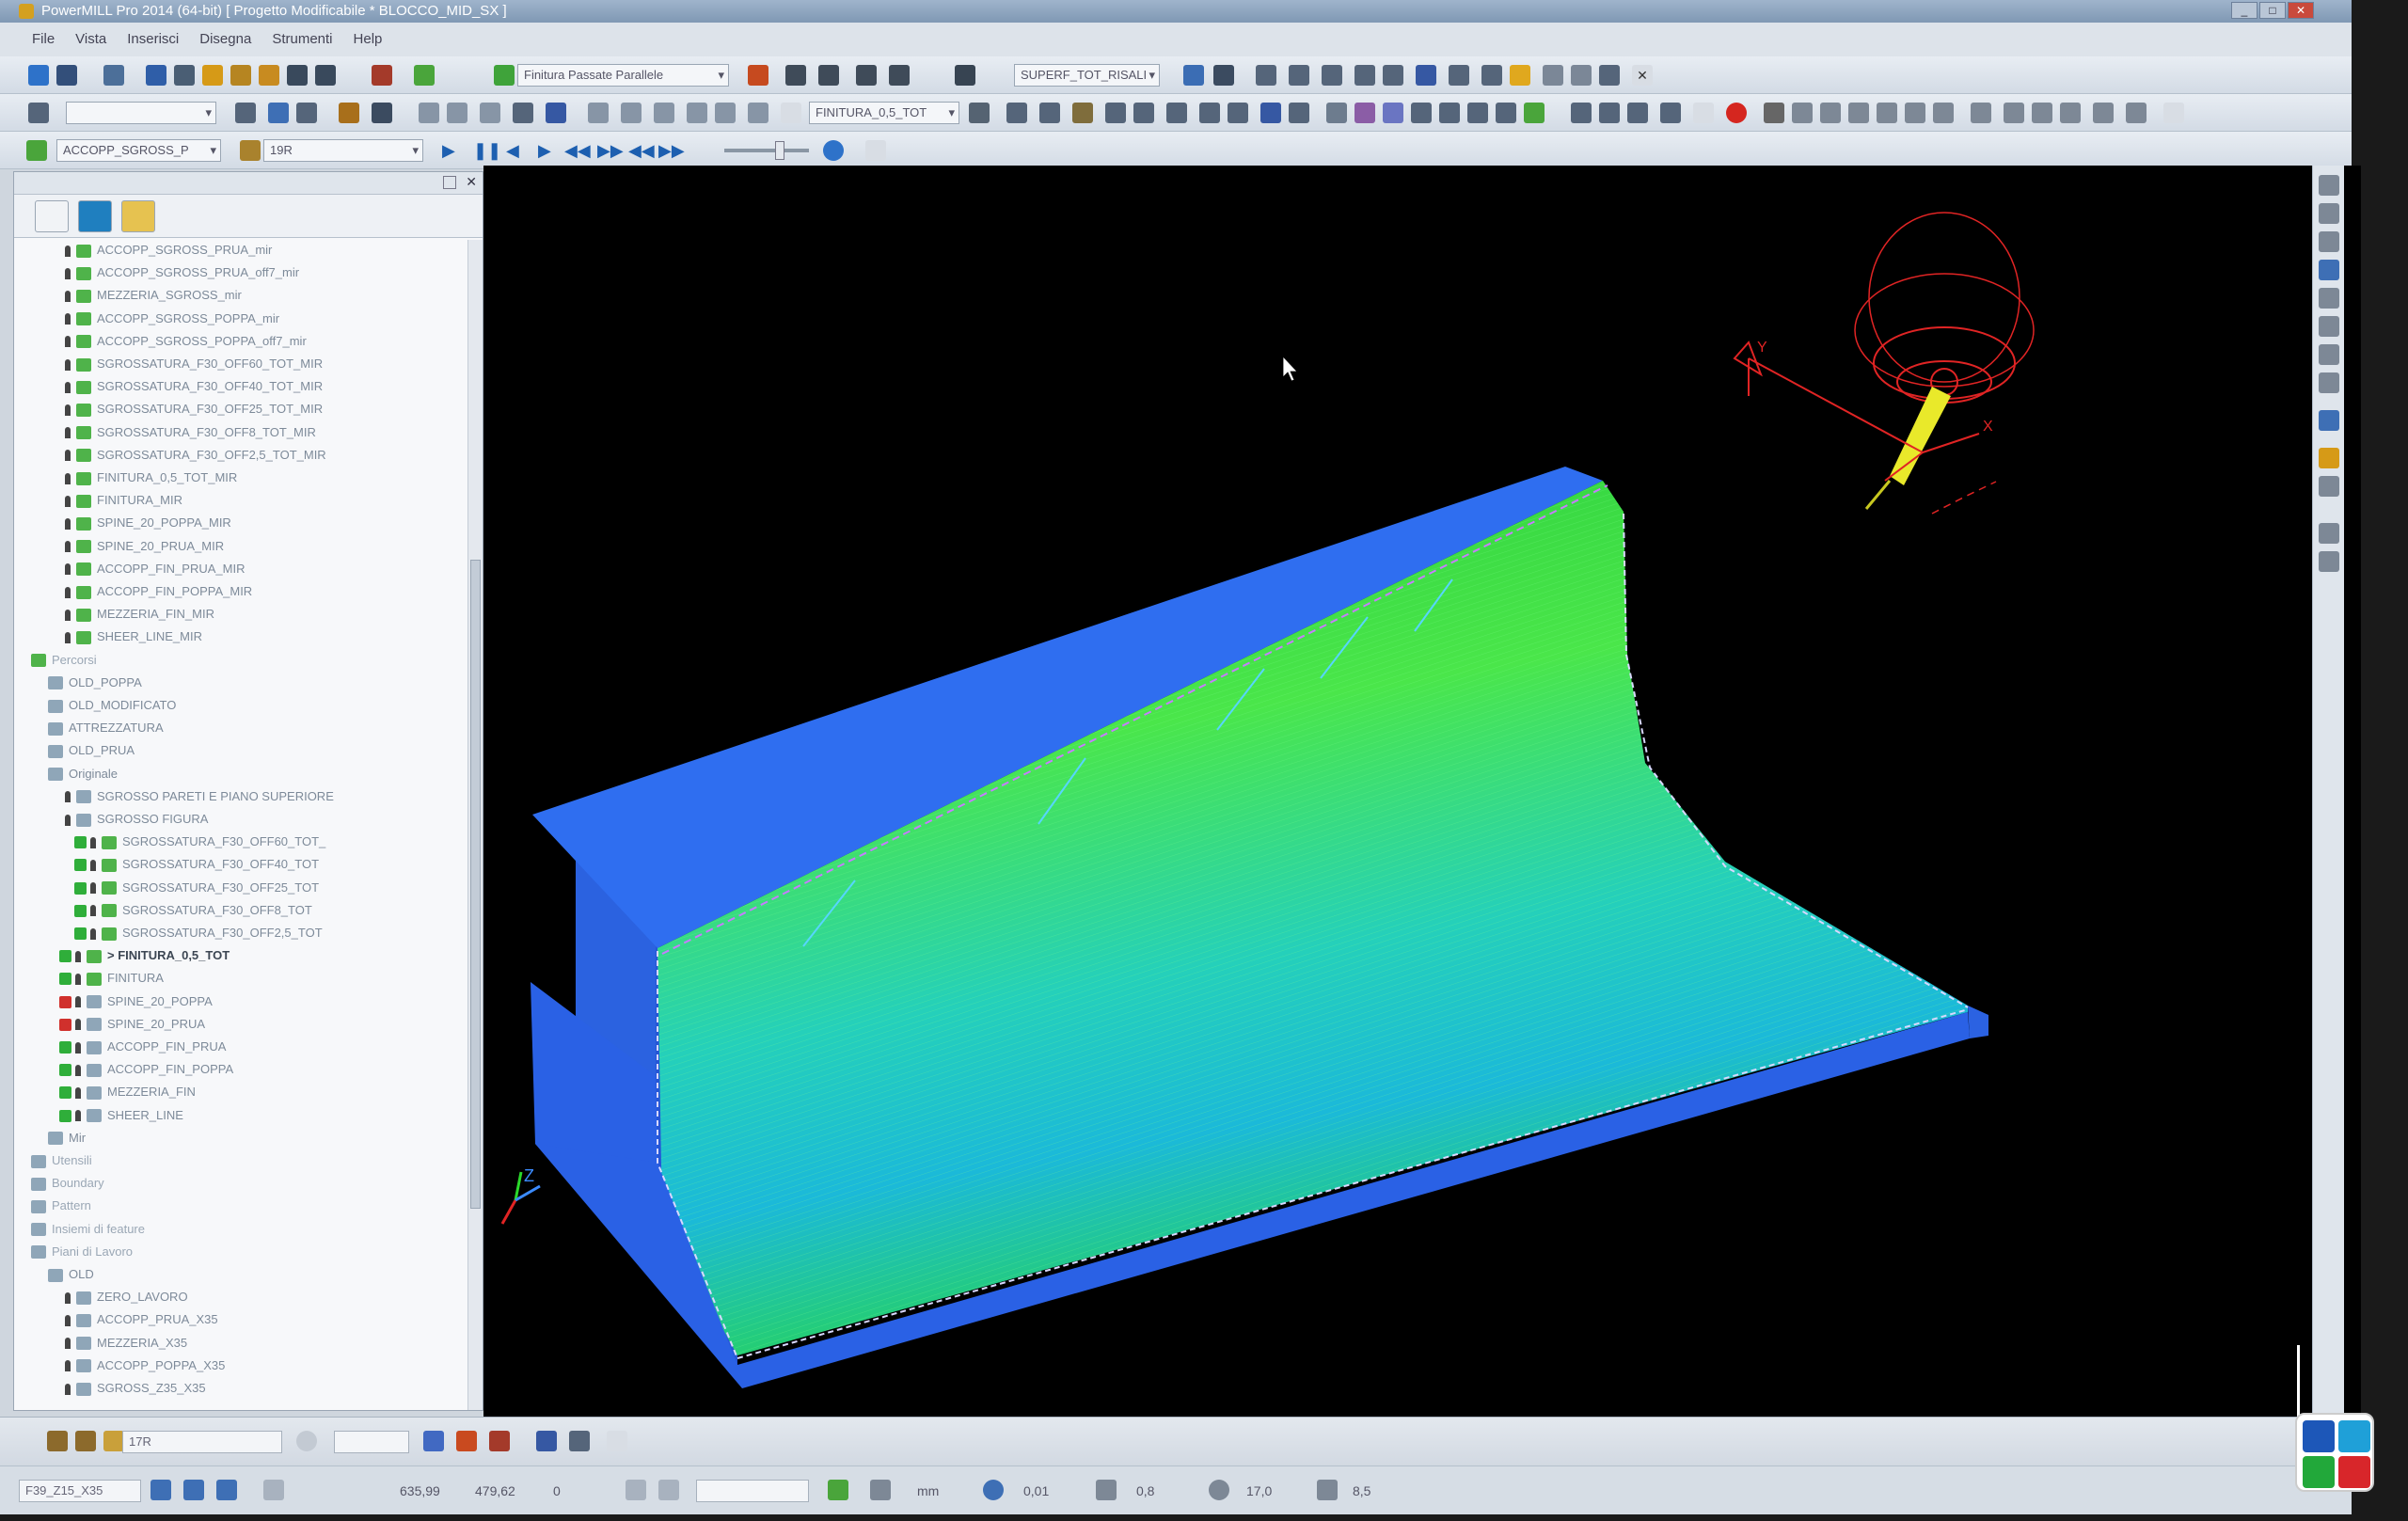 This screenshot has width=2408, height=1521. Describe the element at coordinates (599, 113) in the screenshot. I see `snap-icon` at that location.